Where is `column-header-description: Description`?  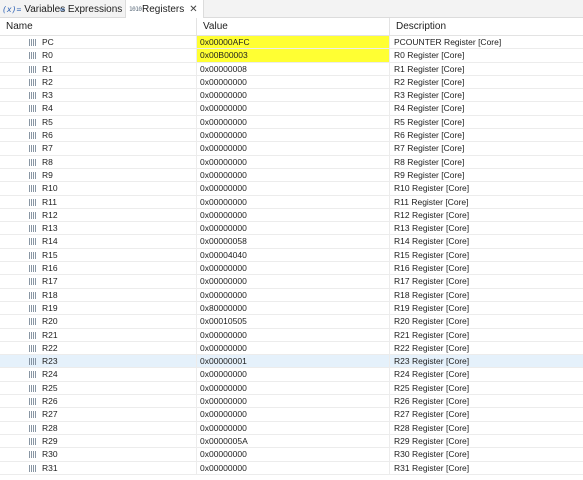
column-header-description: Description is located at coordinates (486, 27).